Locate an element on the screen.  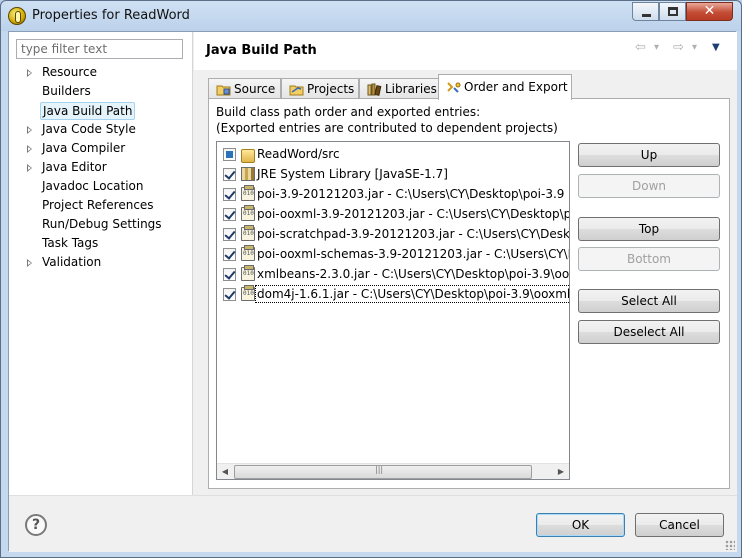
select-all-button: Select All is located at coordinates (649, 301).